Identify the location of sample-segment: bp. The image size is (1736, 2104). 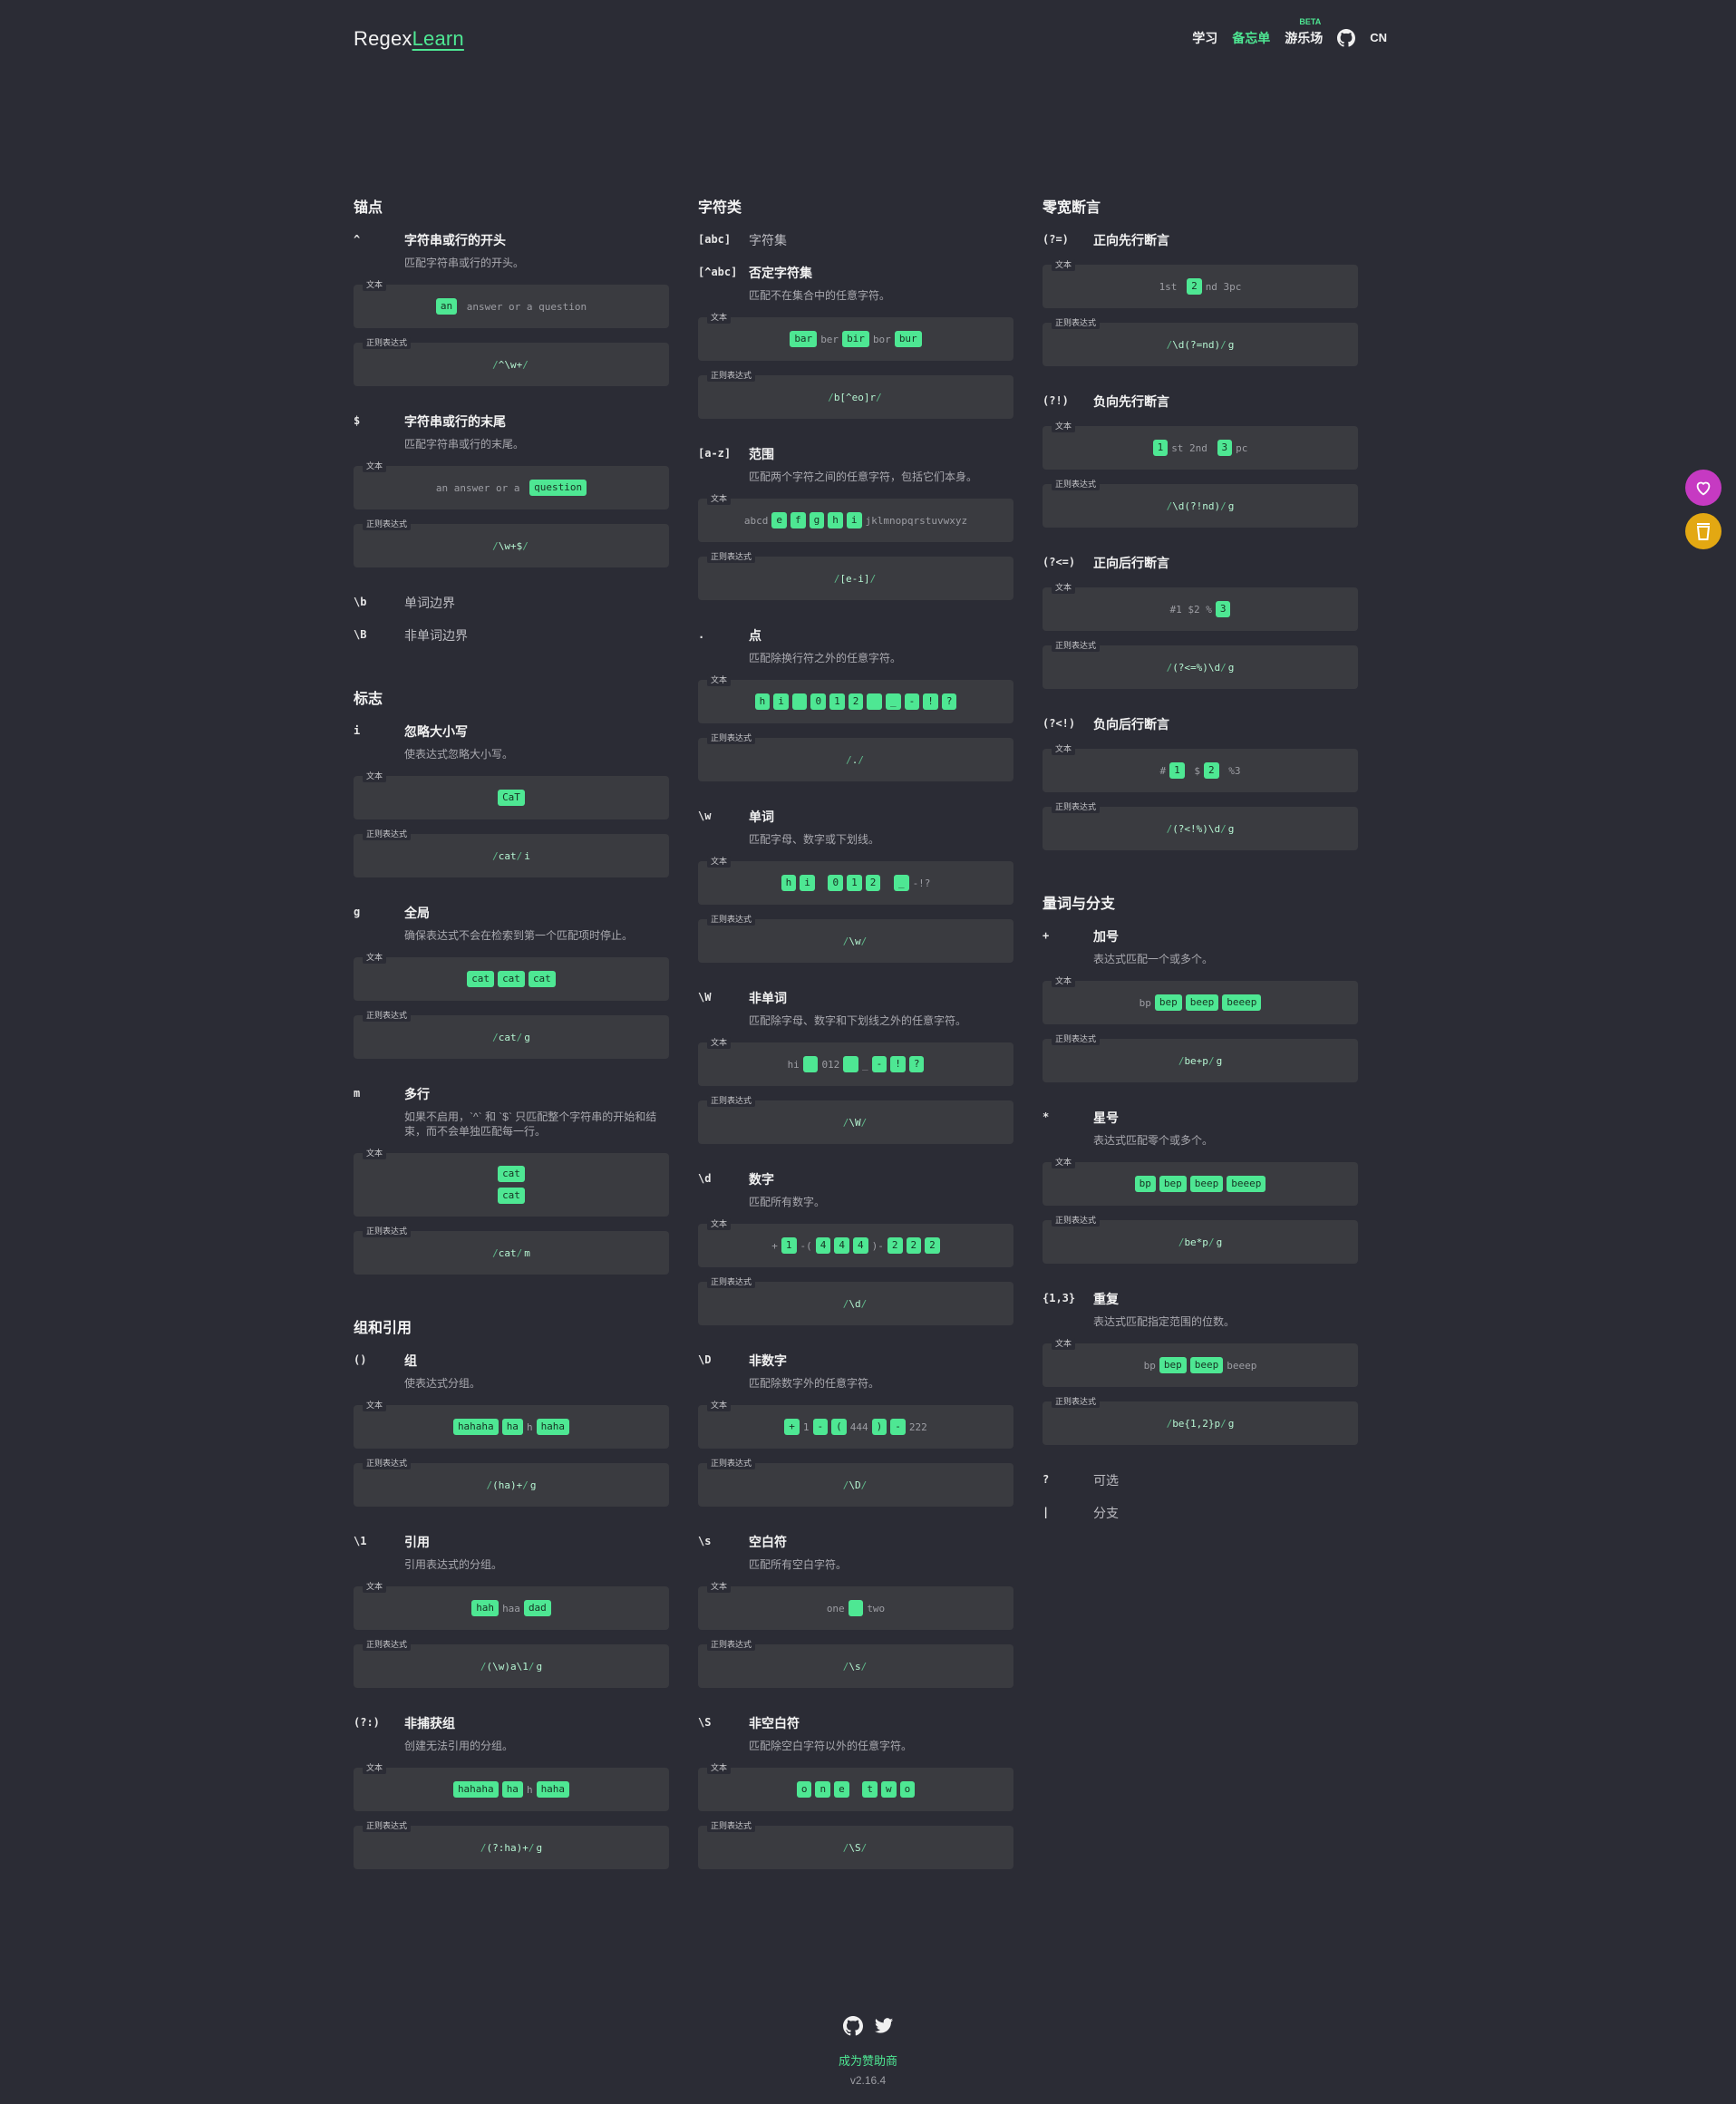
(1145, 1003).